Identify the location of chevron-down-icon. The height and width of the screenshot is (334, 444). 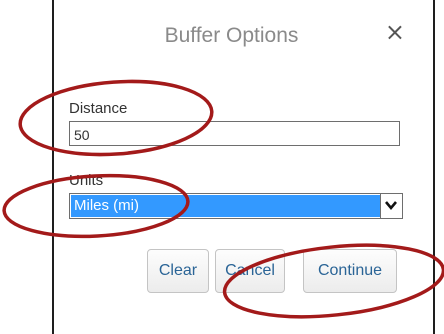
(391, 206).